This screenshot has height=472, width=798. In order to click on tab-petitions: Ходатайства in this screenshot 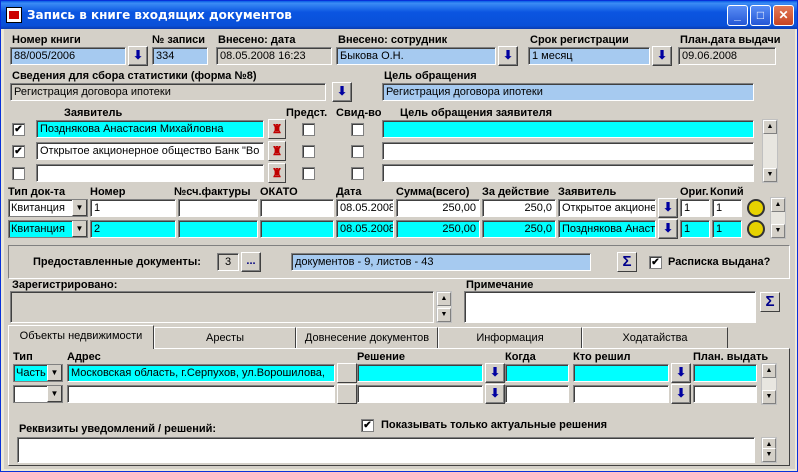, I will do `click(655, 337)`.